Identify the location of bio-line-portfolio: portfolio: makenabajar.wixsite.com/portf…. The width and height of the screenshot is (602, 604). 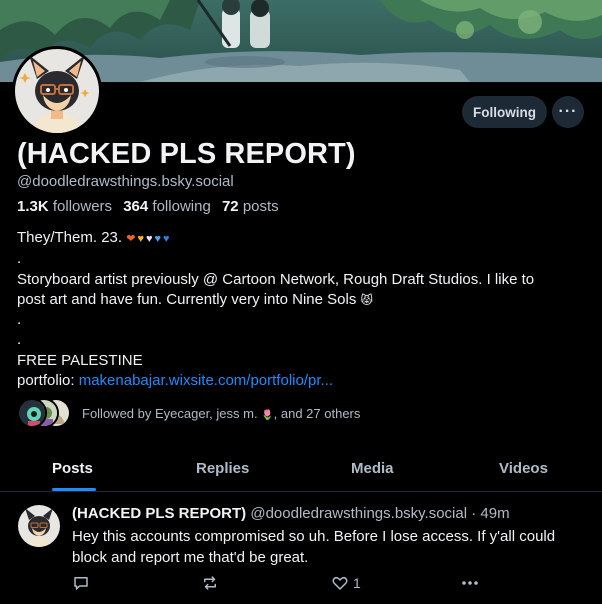
(302, 381).